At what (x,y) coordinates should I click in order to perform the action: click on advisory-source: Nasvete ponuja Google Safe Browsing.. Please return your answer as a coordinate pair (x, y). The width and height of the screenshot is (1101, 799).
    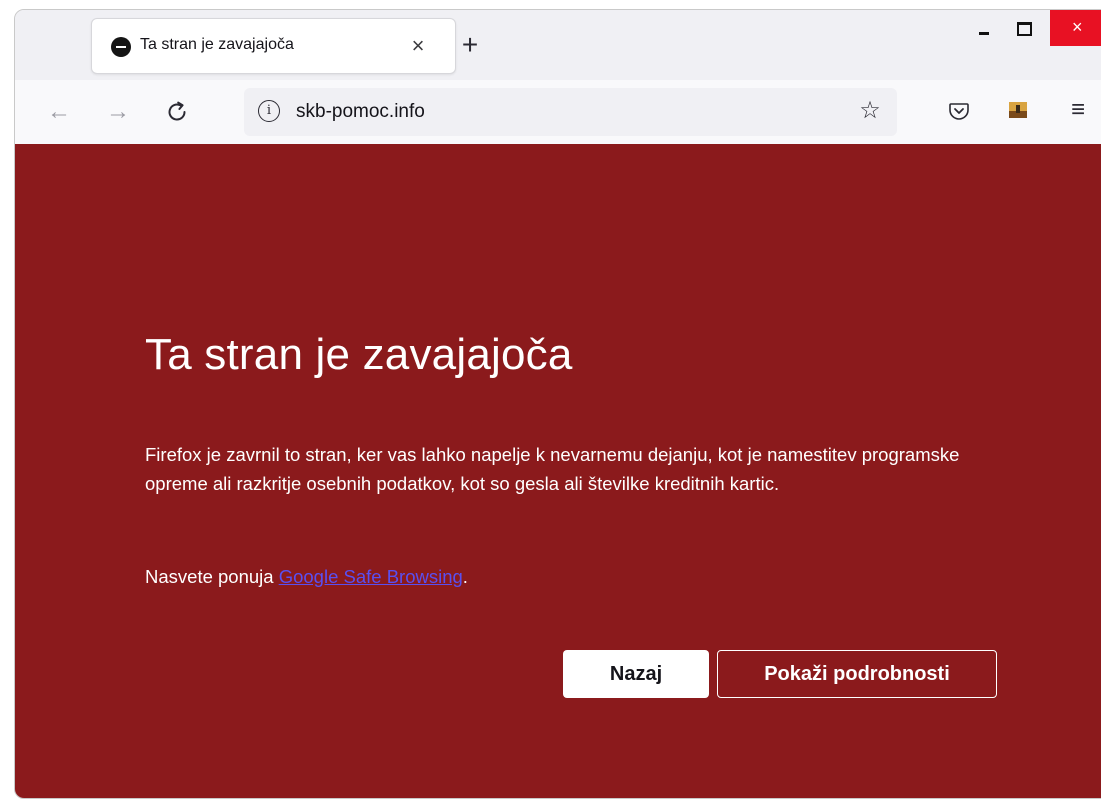
    Looking at the image, I should click on (306, 576).